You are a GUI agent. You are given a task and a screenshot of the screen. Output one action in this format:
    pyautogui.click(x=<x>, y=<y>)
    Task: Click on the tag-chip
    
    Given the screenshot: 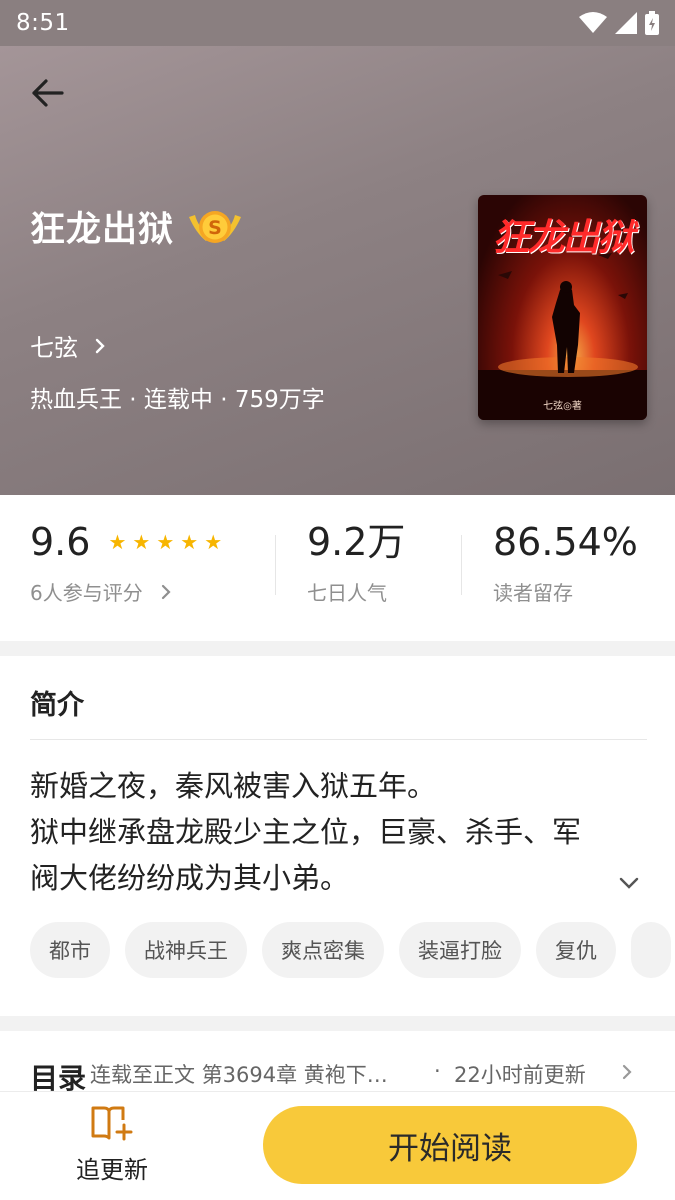 What is the action you would take?
    pyautogui.click(x=651, y=950)
    